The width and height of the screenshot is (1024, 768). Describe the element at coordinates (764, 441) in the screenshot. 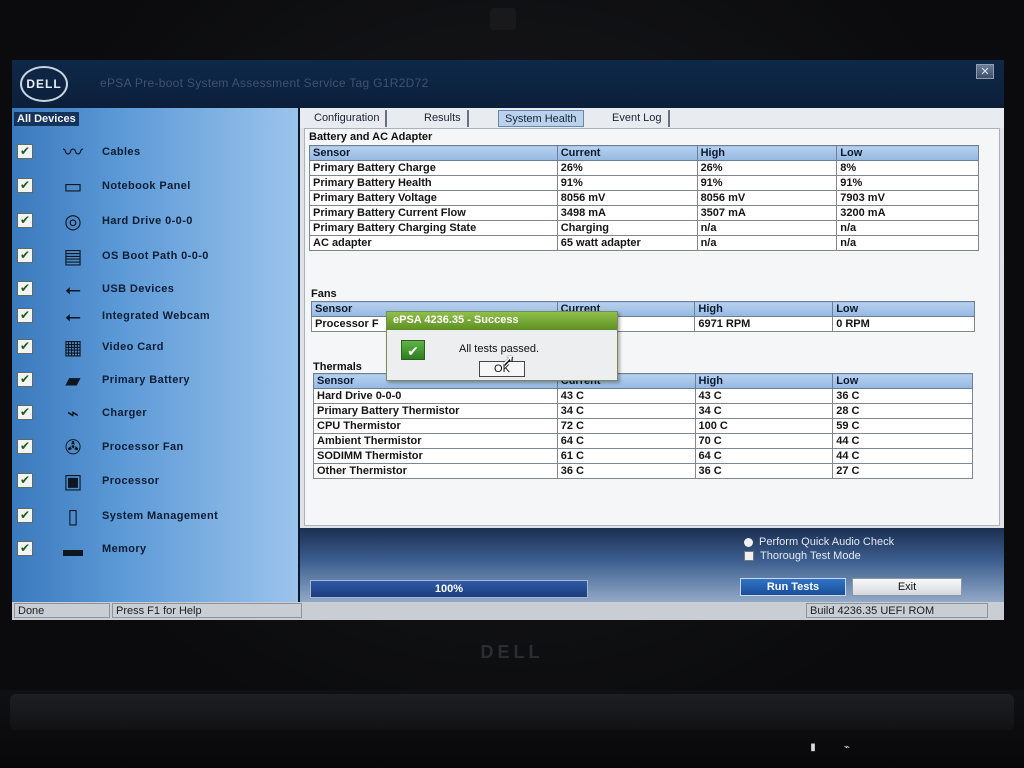

I see `table-cell: 70 C` at that location.